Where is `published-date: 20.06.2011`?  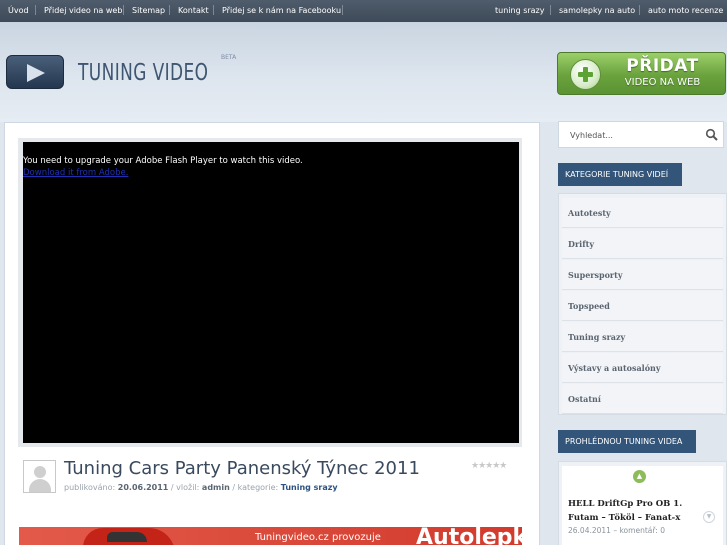 published-date: 20.06.2011 is located at coordinates (143, 487).